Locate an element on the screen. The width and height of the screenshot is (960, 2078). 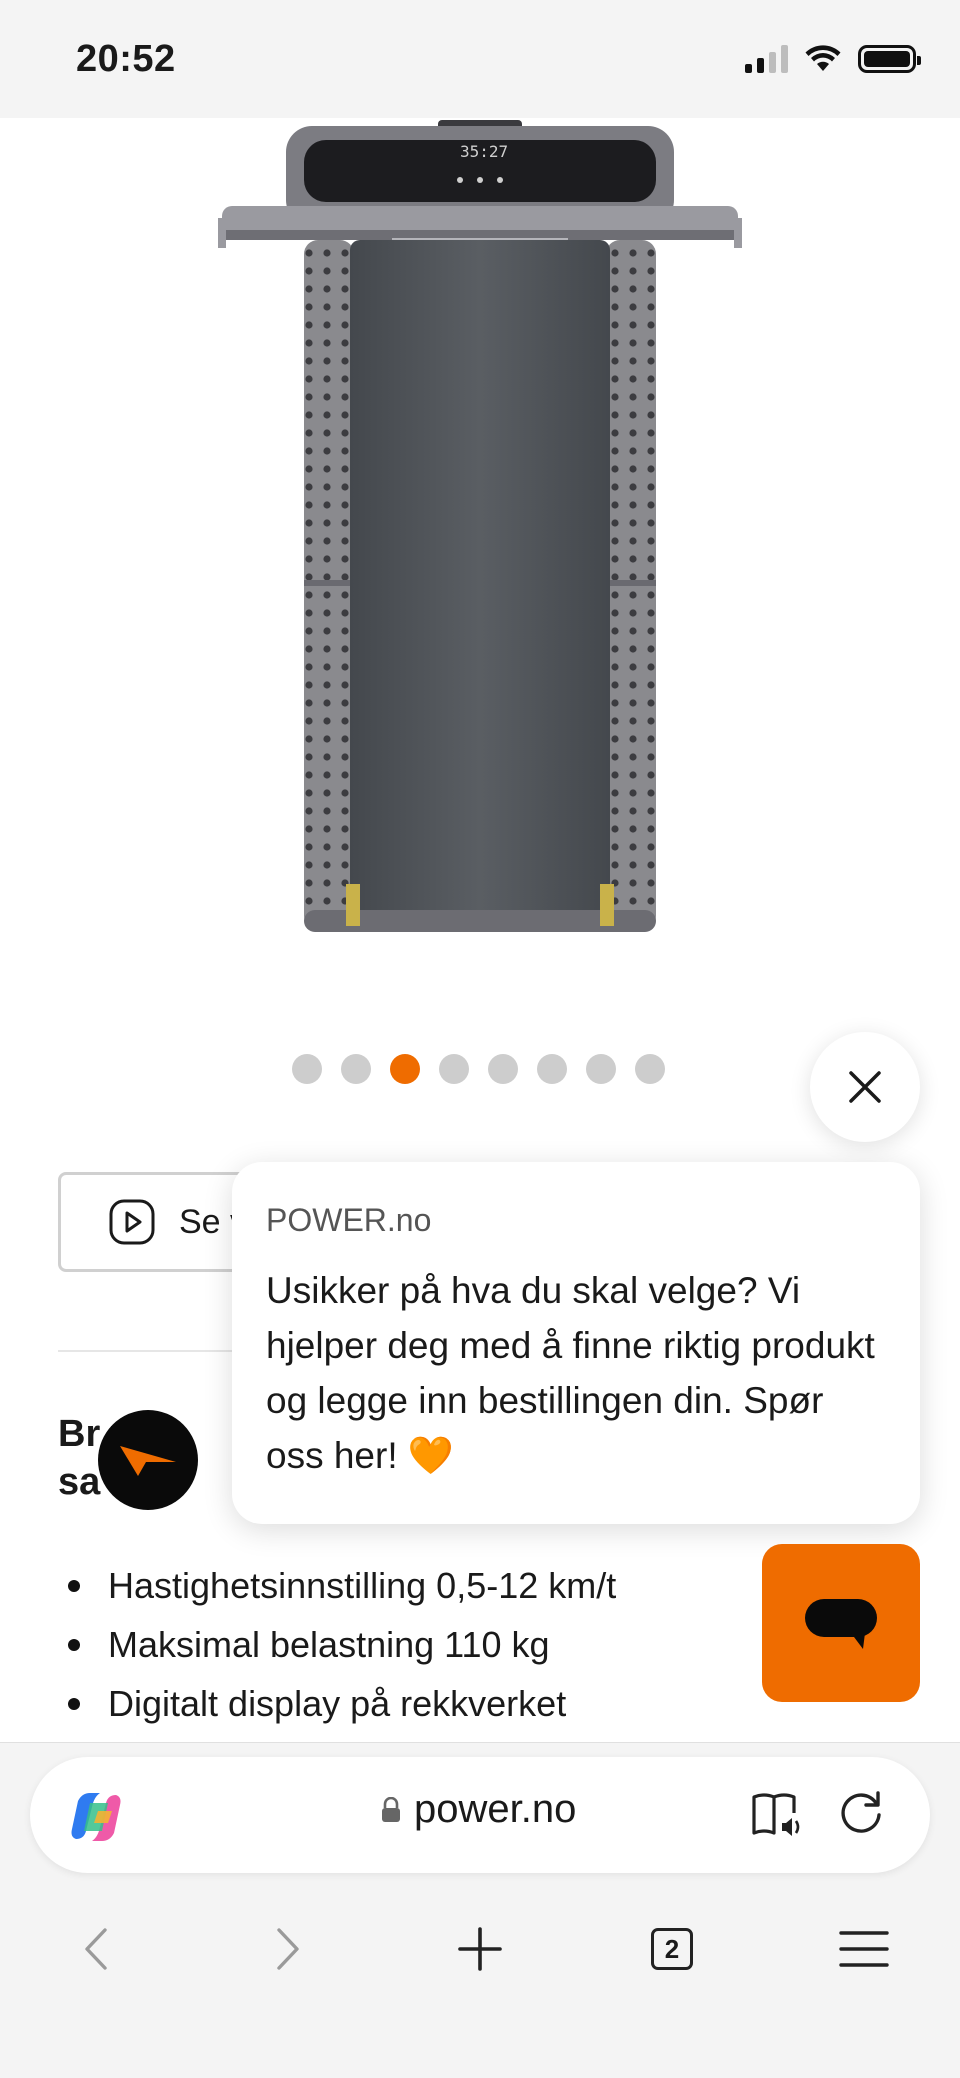
chevron-left-icon is located at coordinates (96, 1949).